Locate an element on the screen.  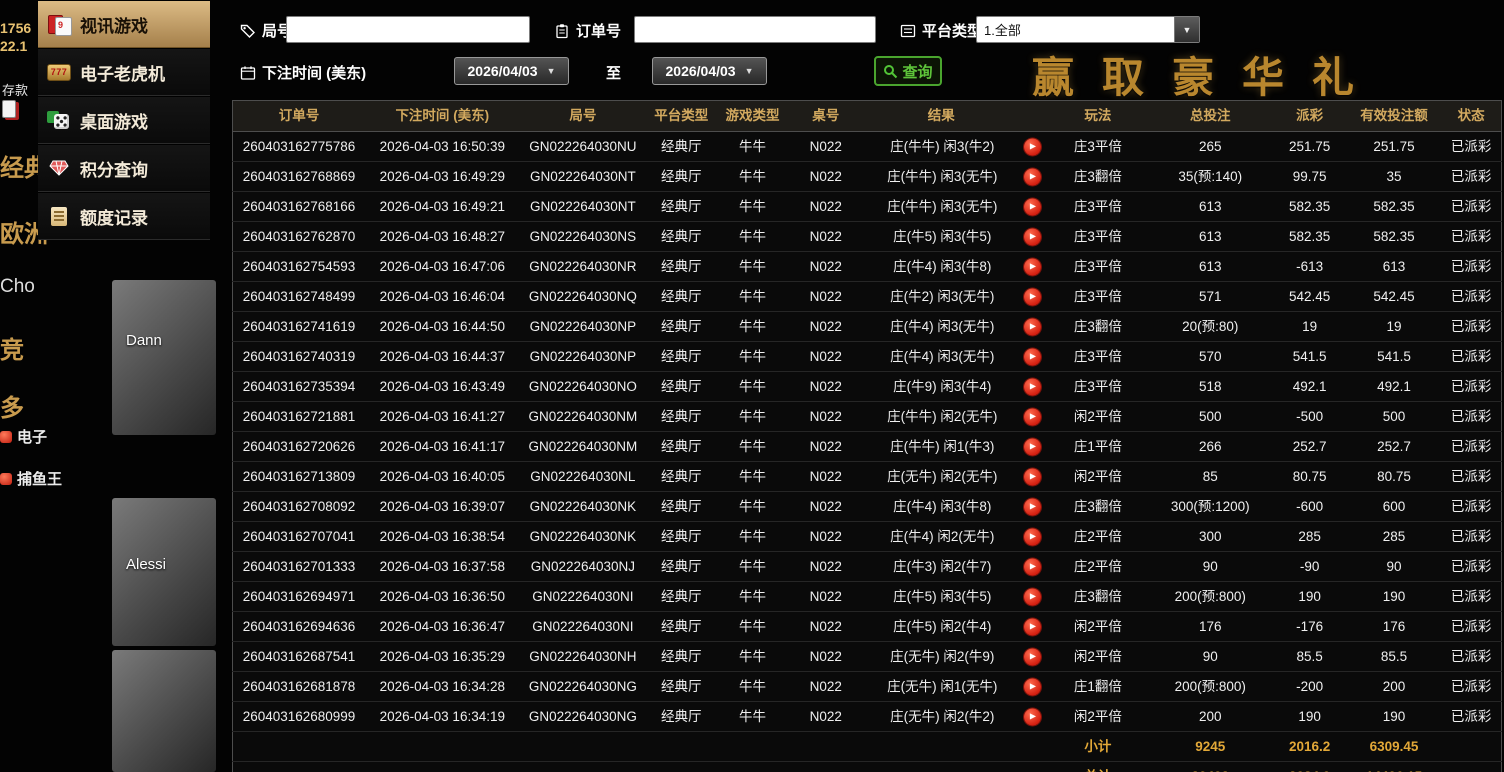
order-cell: 260403162694636 is located at coordinates (299, 626).